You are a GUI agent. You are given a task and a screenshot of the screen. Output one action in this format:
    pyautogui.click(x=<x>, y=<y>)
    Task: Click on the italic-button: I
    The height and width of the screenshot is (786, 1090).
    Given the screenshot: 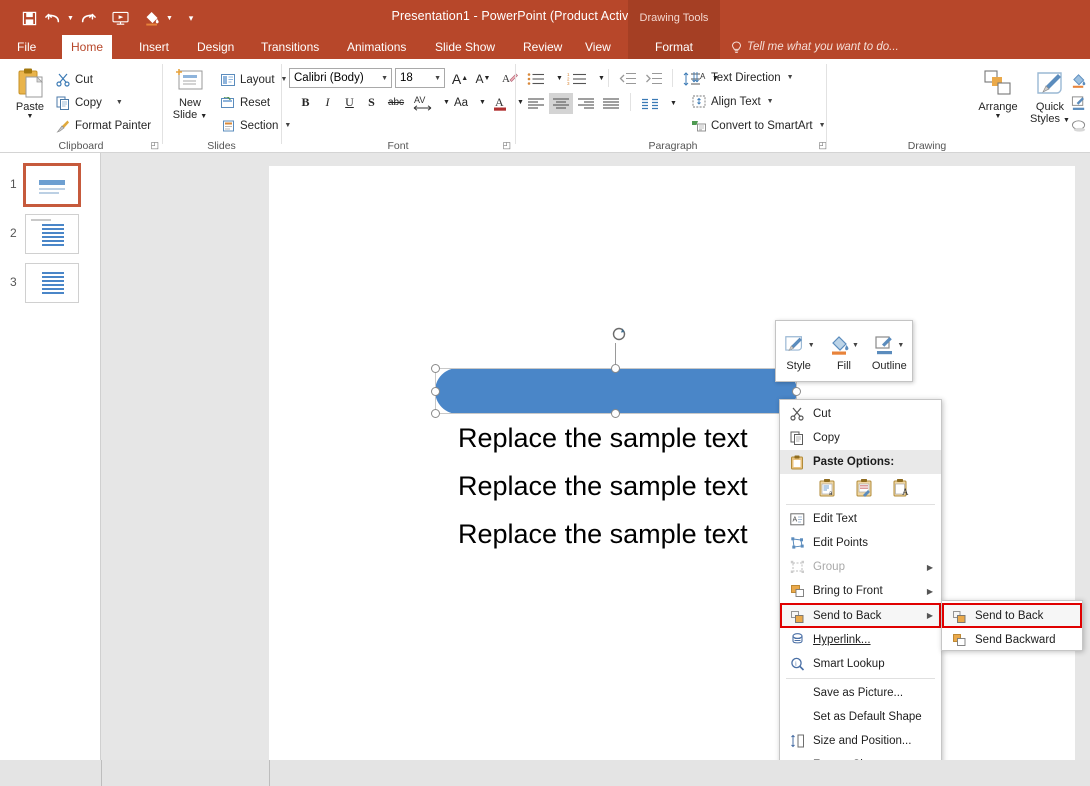 What is the action you would take?
    pyautogui.click(x=327, y=102)
    